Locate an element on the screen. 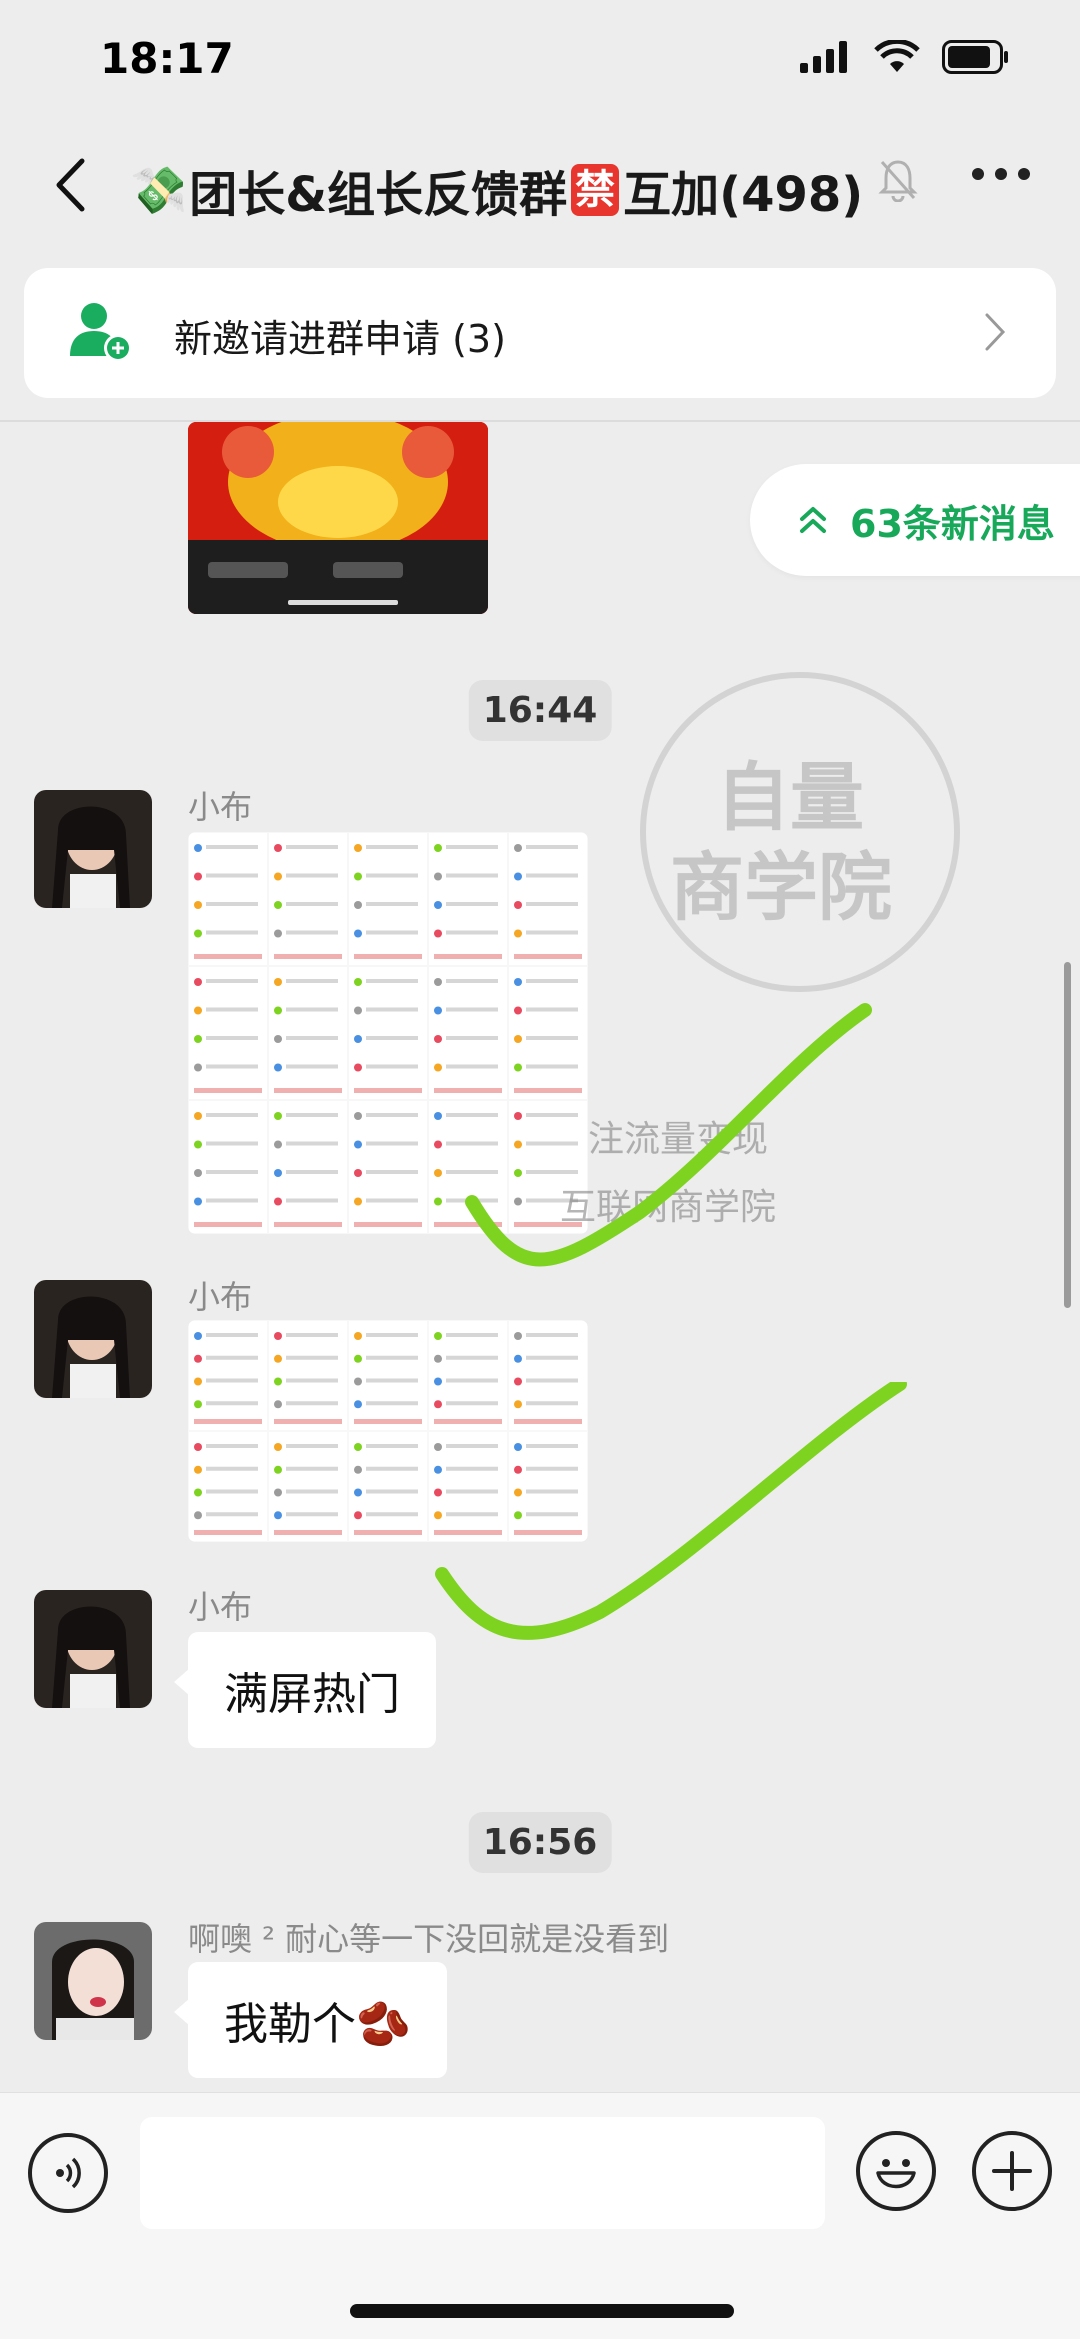 Image resolution: width=1080 pixels, height=2339 pixels. more-options-button is located at coordinates (1001, 174).